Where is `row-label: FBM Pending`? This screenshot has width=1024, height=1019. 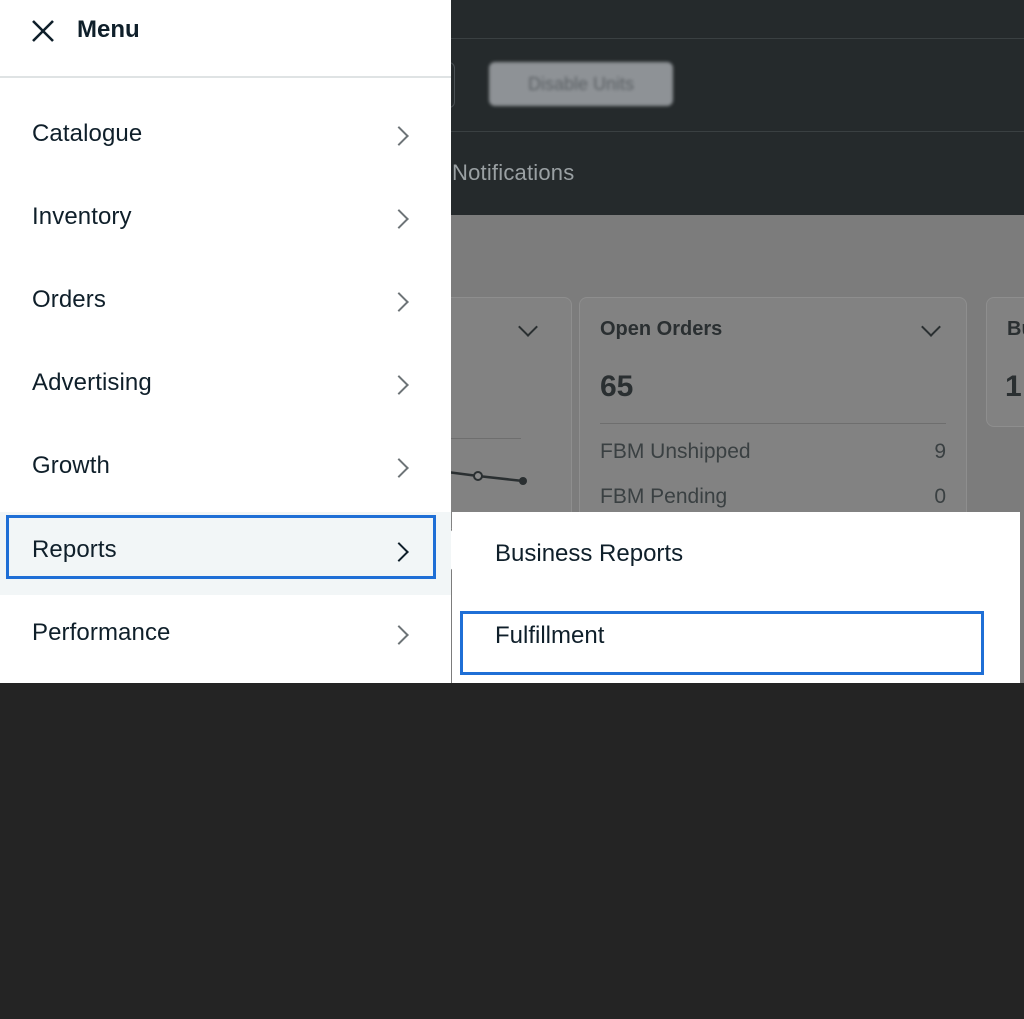
row-label: FBM Pending is located at coordinates (664, 496).